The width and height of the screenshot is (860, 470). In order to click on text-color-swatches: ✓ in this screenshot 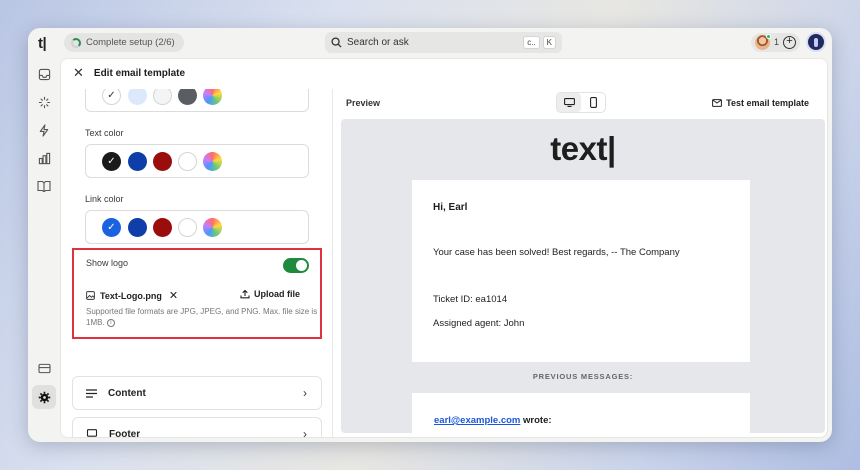, I will do `click(197, 161)`.